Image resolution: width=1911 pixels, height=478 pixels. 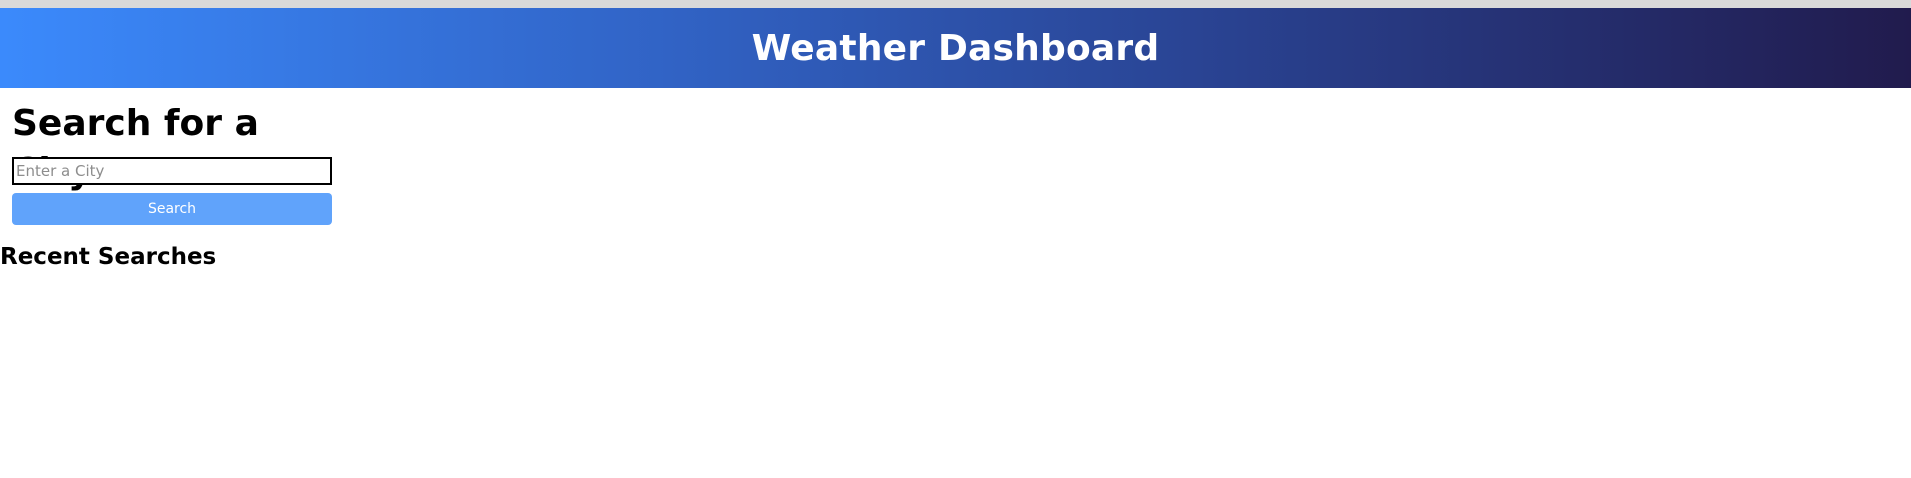 What do you see at coordinates (172, 209) in the screenshot?
I see `search-button: Search` at bounding box center [172, 209].